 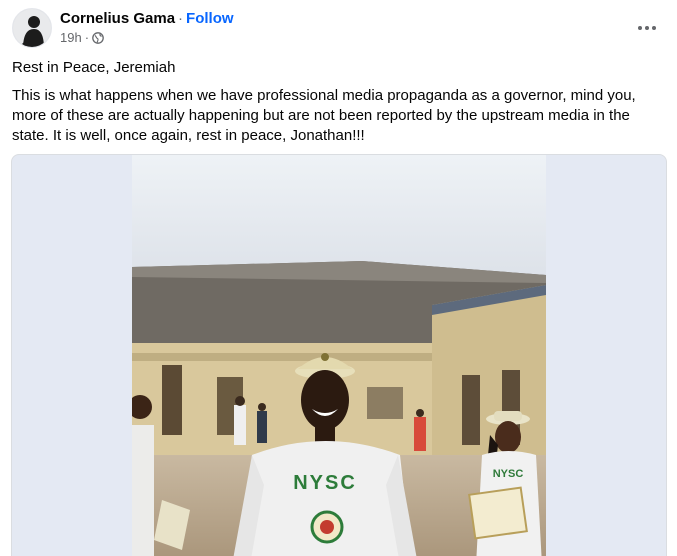 I want to click on shirt-text-side: NYSC, so click(x=508, y=474).